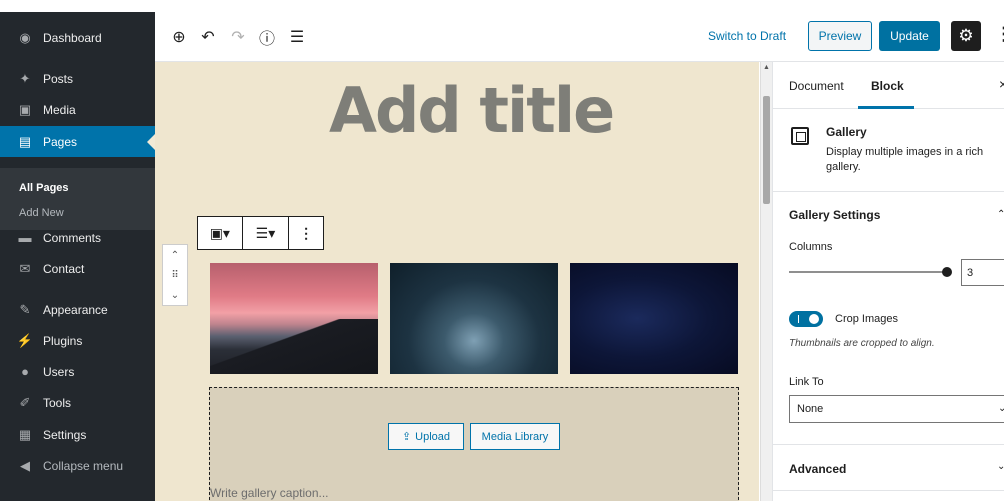  What do you see at coordinates (59, 371) in the screenshot?
I see `sidebar-item-label: Users` at bounding box center [59, 371].